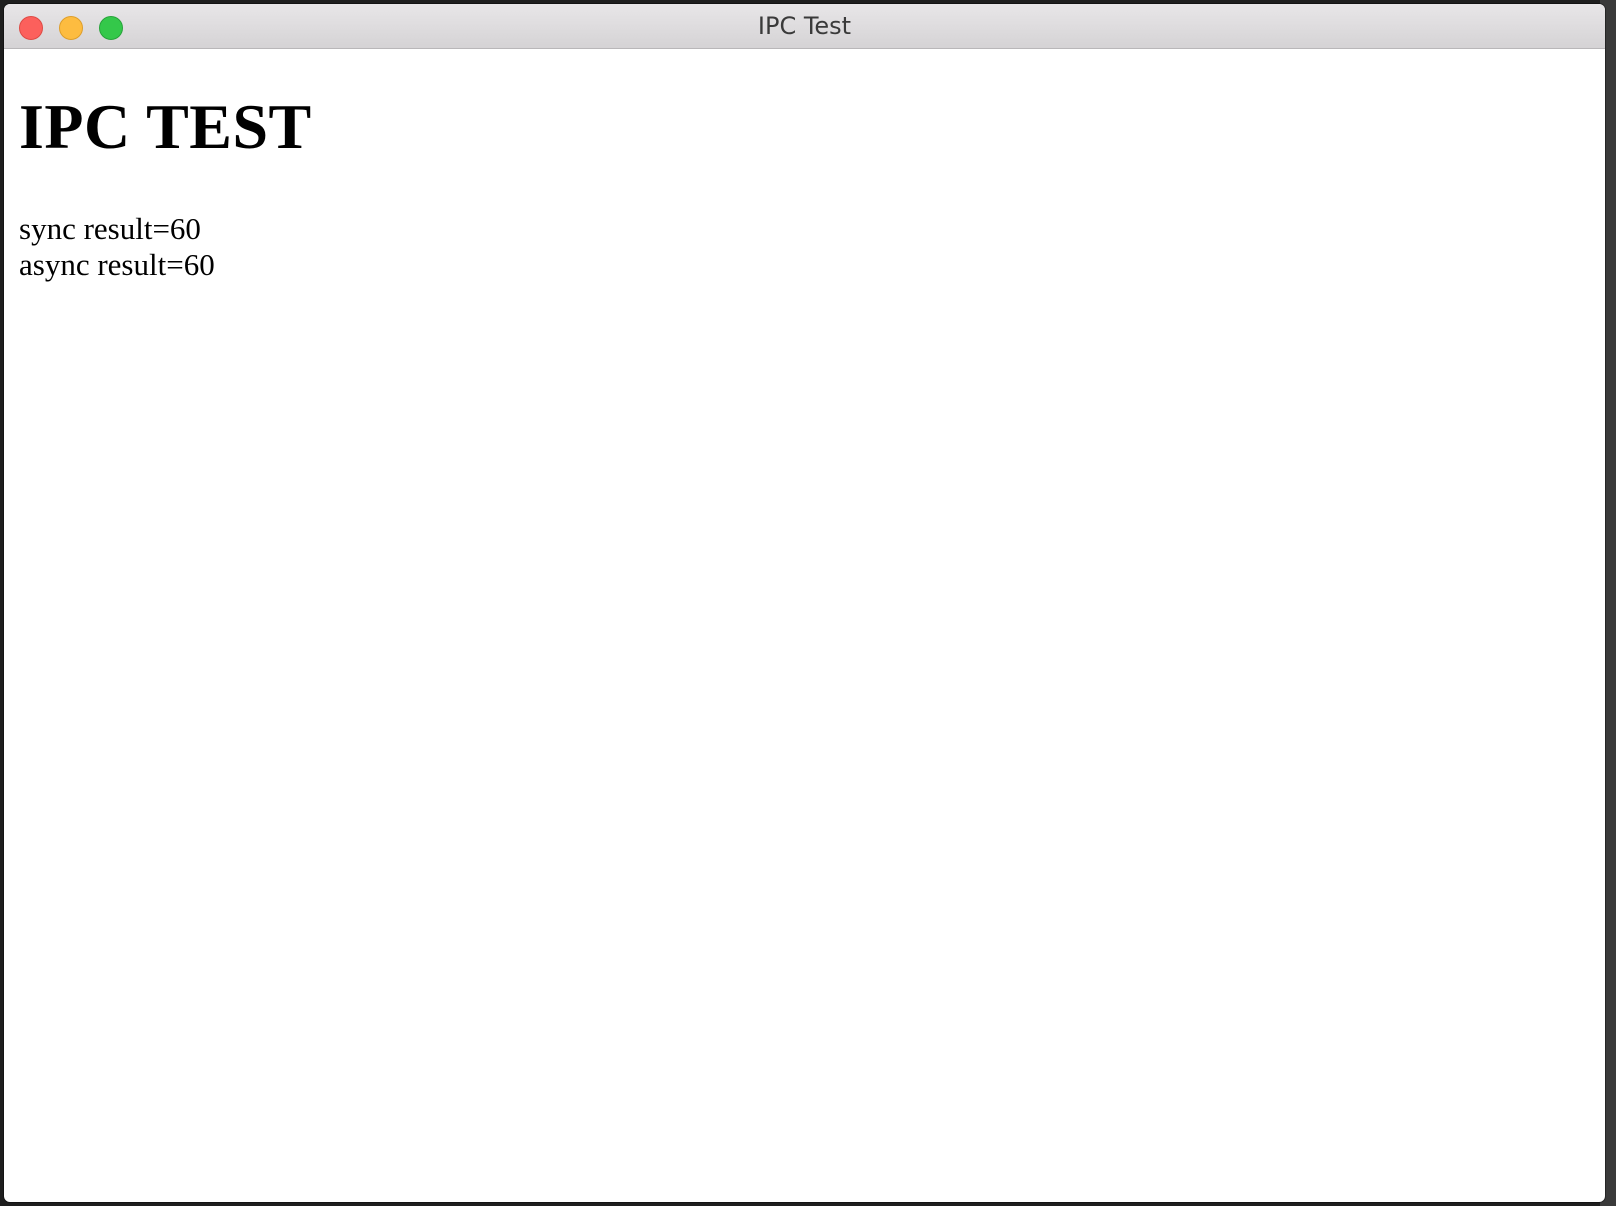 The width and height of the screenshot is (1616, 1206). Describe the element at coordinates (110, 228) in the screenshot. I see `sync-result-text: sync result=60` at that location.